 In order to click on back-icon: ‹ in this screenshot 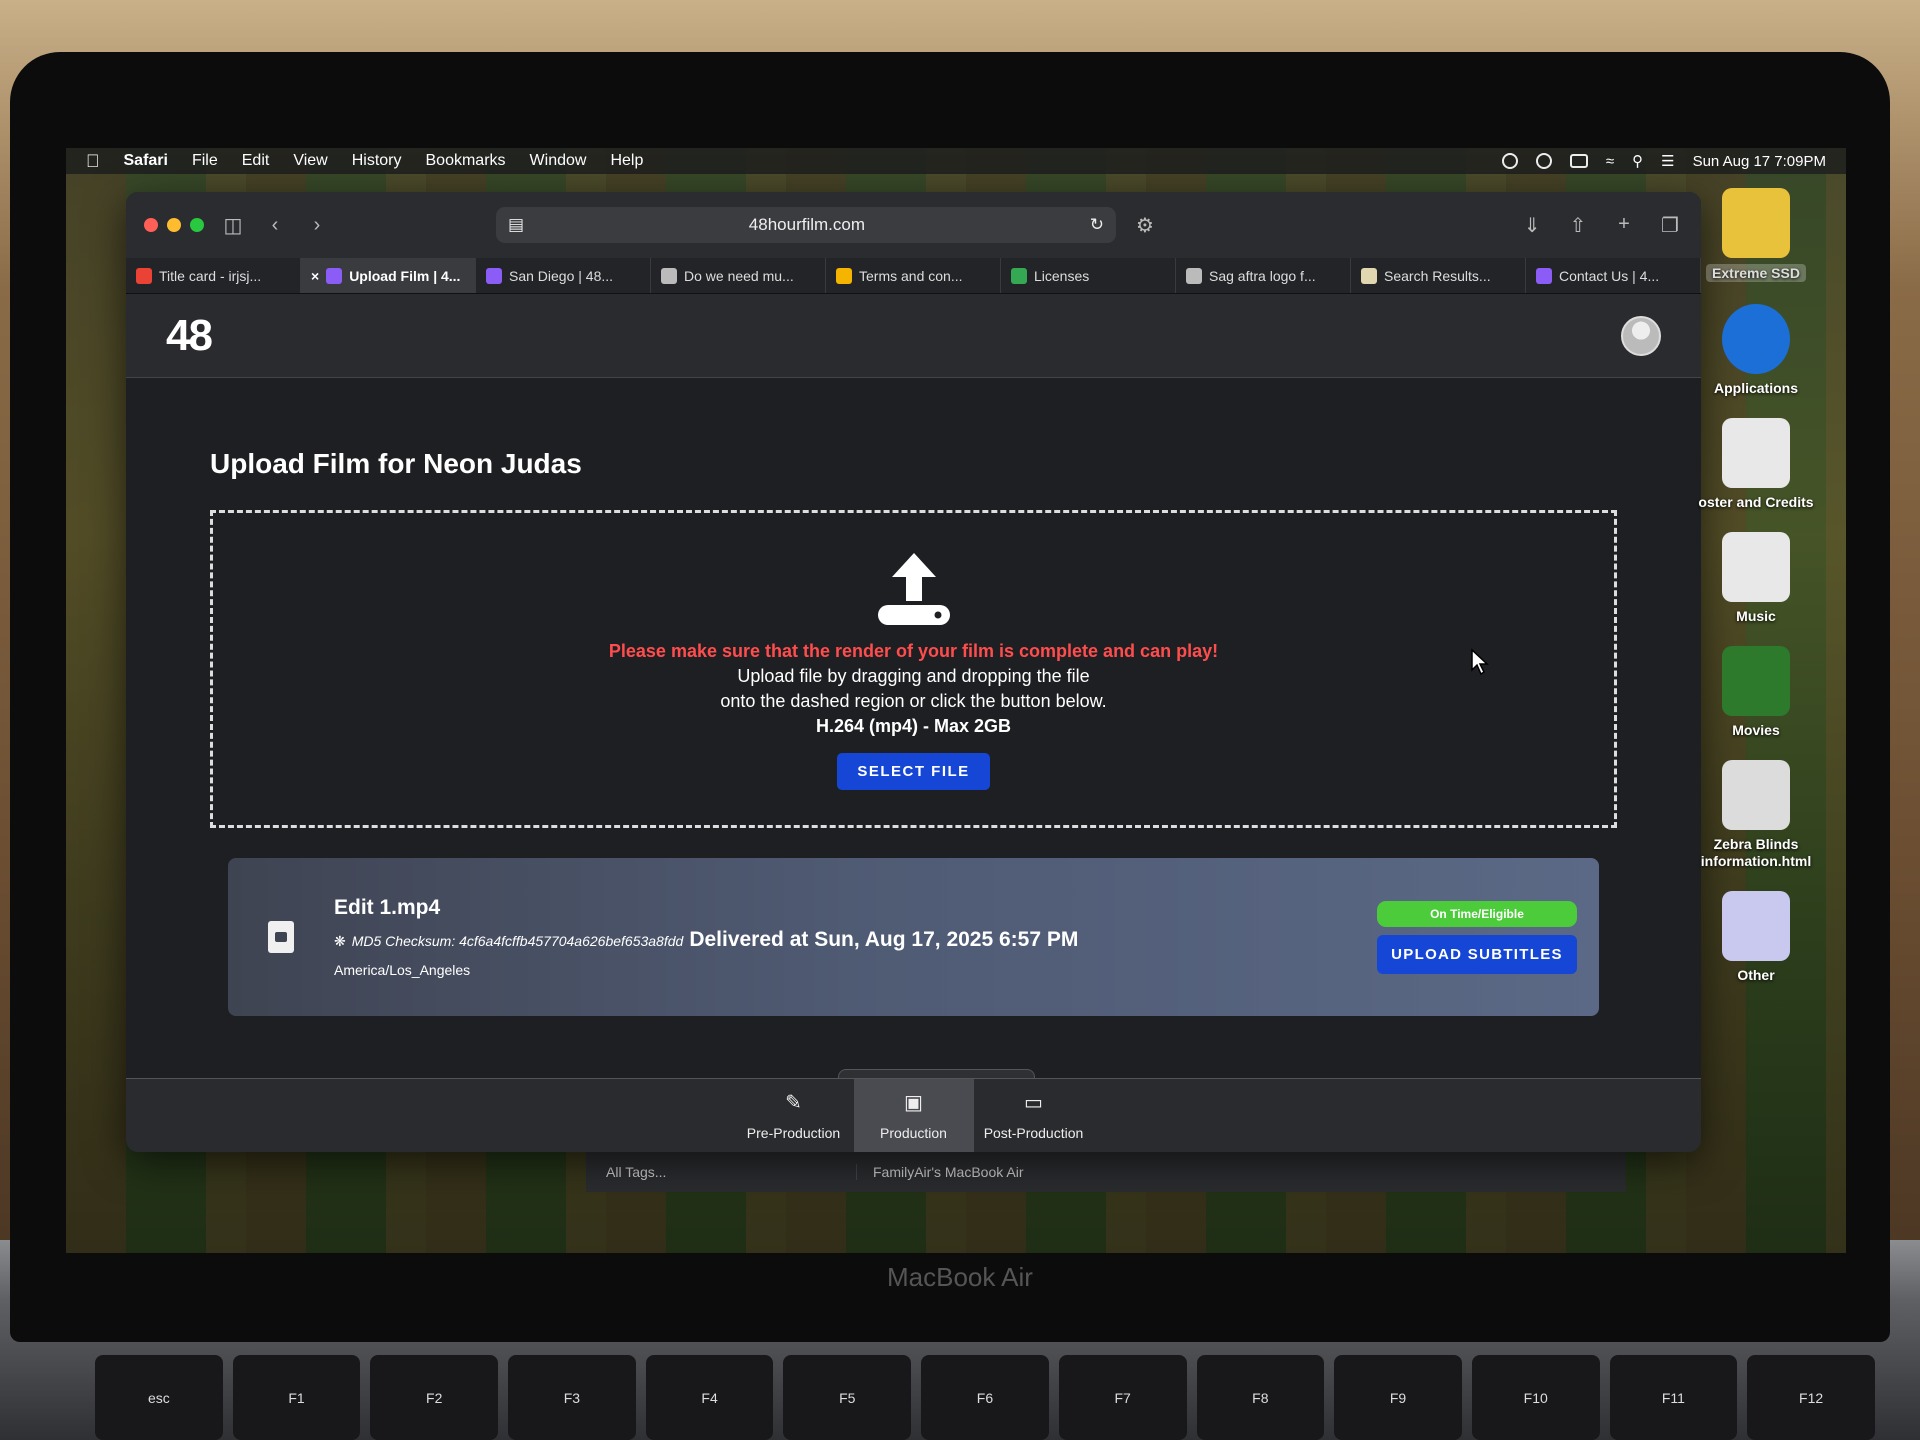, I will do `click(275, 225)`.